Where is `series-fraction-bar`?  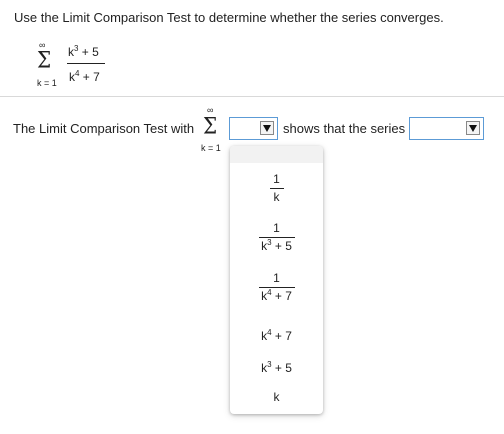
series-fraction-bar is located at coordinates (86, 63).